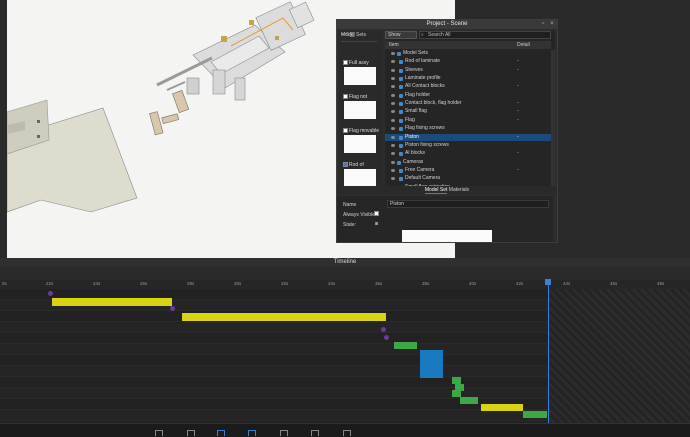 The height and width of the screenshot is (437, 690). I want to click on properties-area: Name Piston Always Visible State: ◙, so click(445, 219).